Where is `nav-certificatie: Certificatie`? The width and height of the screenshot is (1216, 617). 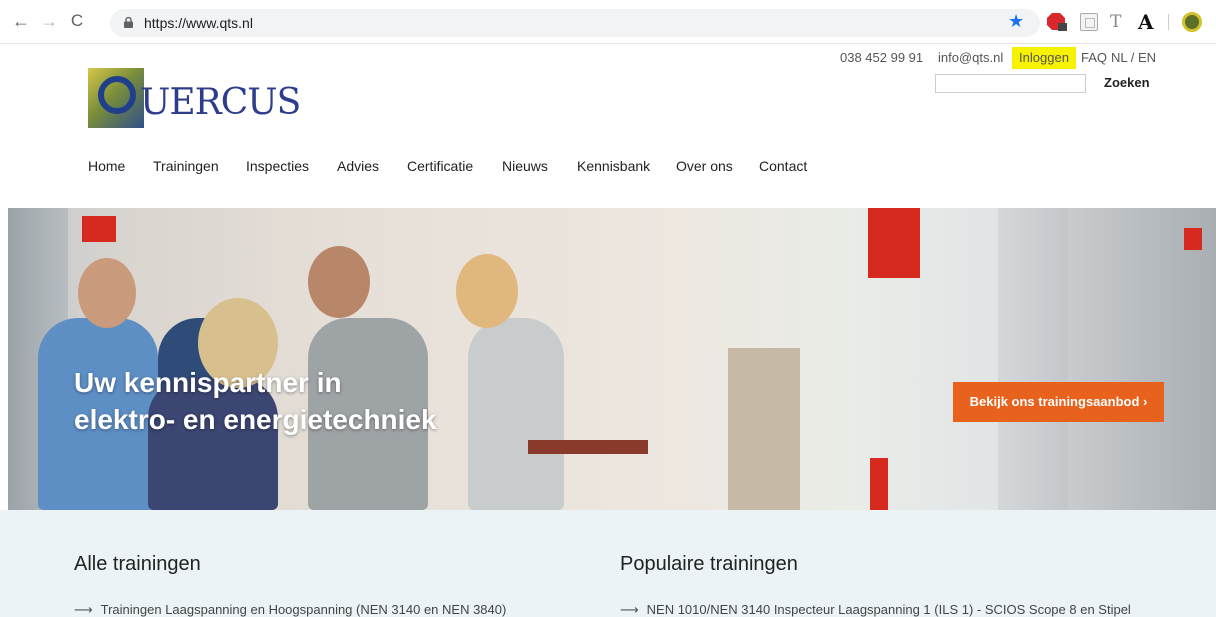
nav-certificatie: Certificatie is located at coordinates (440, 166).